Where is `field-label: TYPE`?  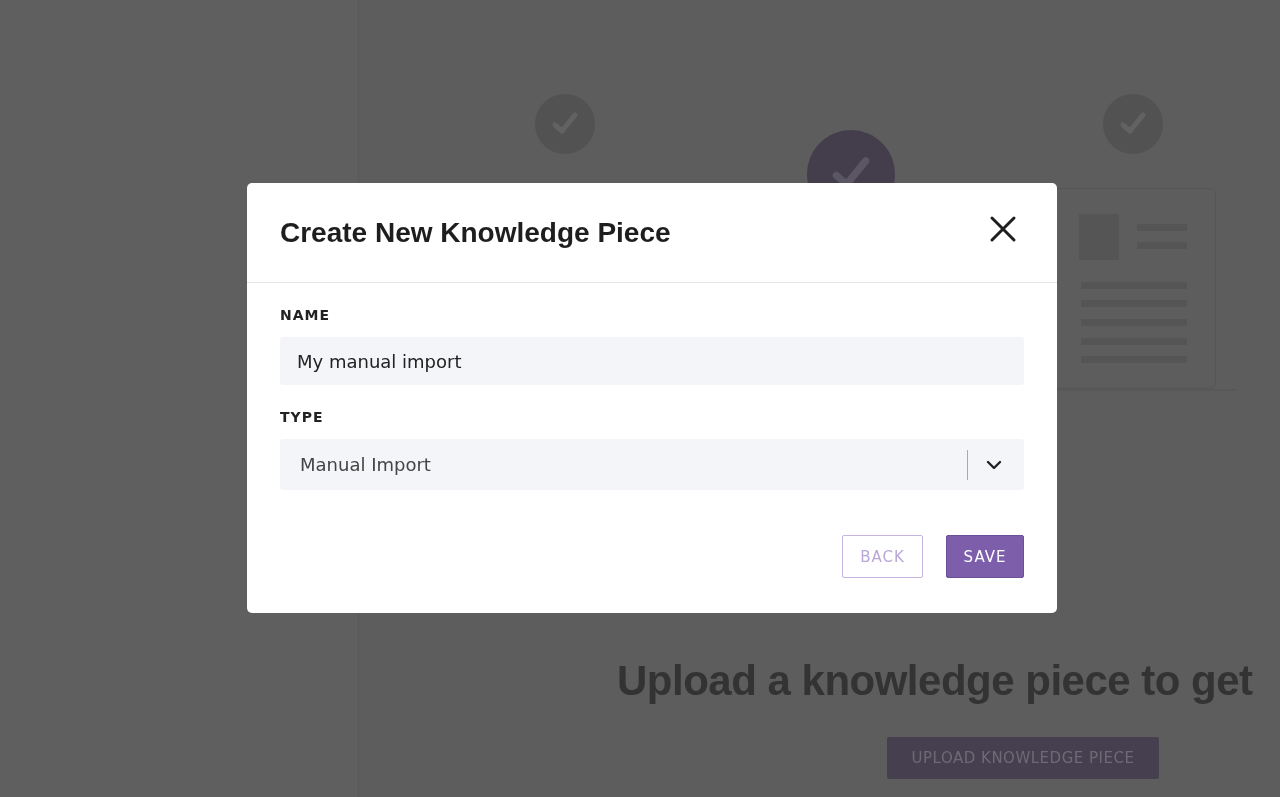 field-label: TYPE is located at coordinates (302, 417).